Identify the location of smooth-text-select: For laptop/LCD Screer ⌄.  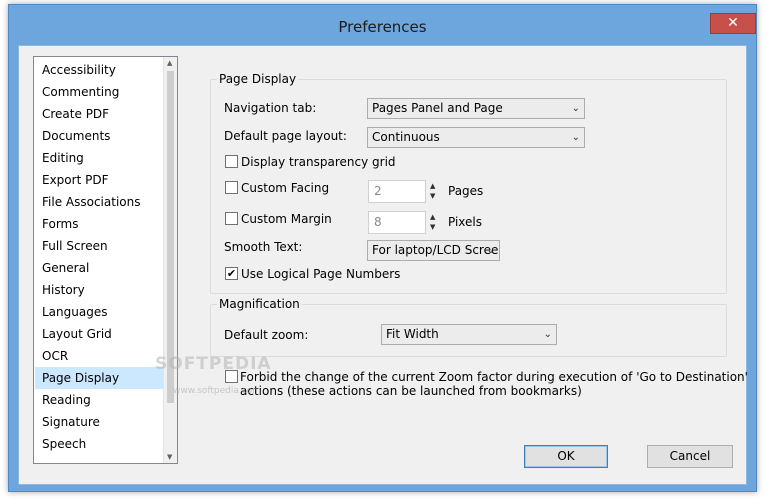
(433, 250).